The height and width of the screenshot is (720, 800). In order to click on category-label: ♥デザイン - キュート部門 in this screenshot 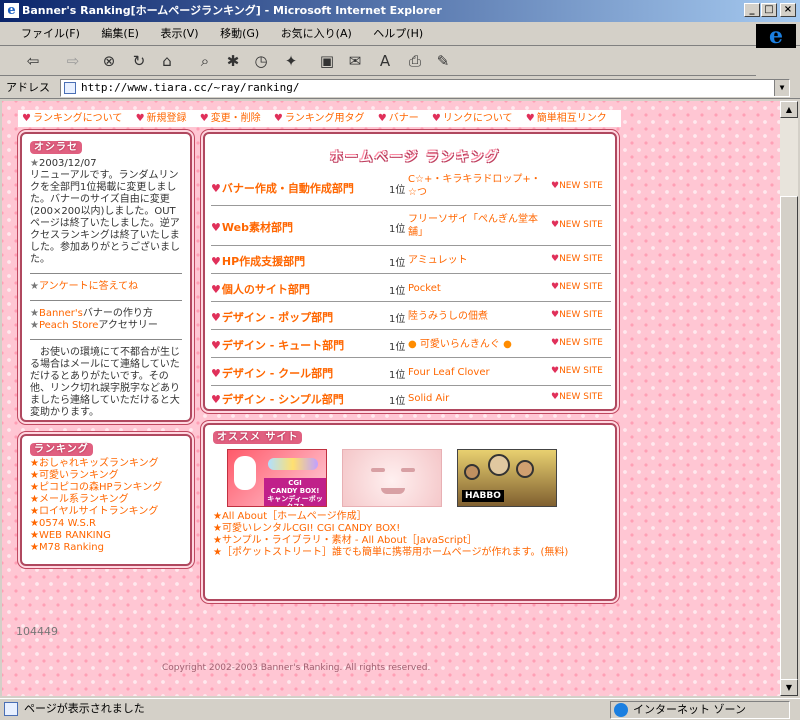, I will do `click(277, 345)`.